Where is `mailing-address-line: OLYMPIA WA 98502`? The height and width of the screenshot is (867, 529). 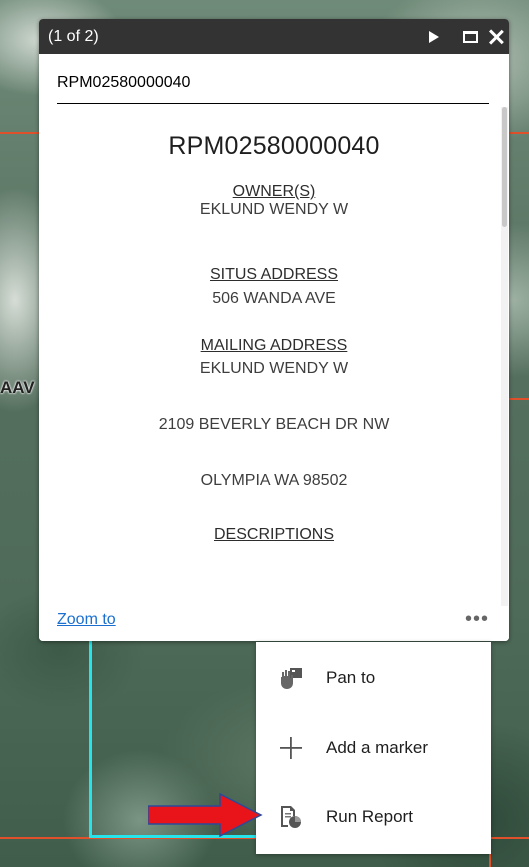 mailing-address-line: OLYMPIA WA 98502 is located at coordinates (274, 480).